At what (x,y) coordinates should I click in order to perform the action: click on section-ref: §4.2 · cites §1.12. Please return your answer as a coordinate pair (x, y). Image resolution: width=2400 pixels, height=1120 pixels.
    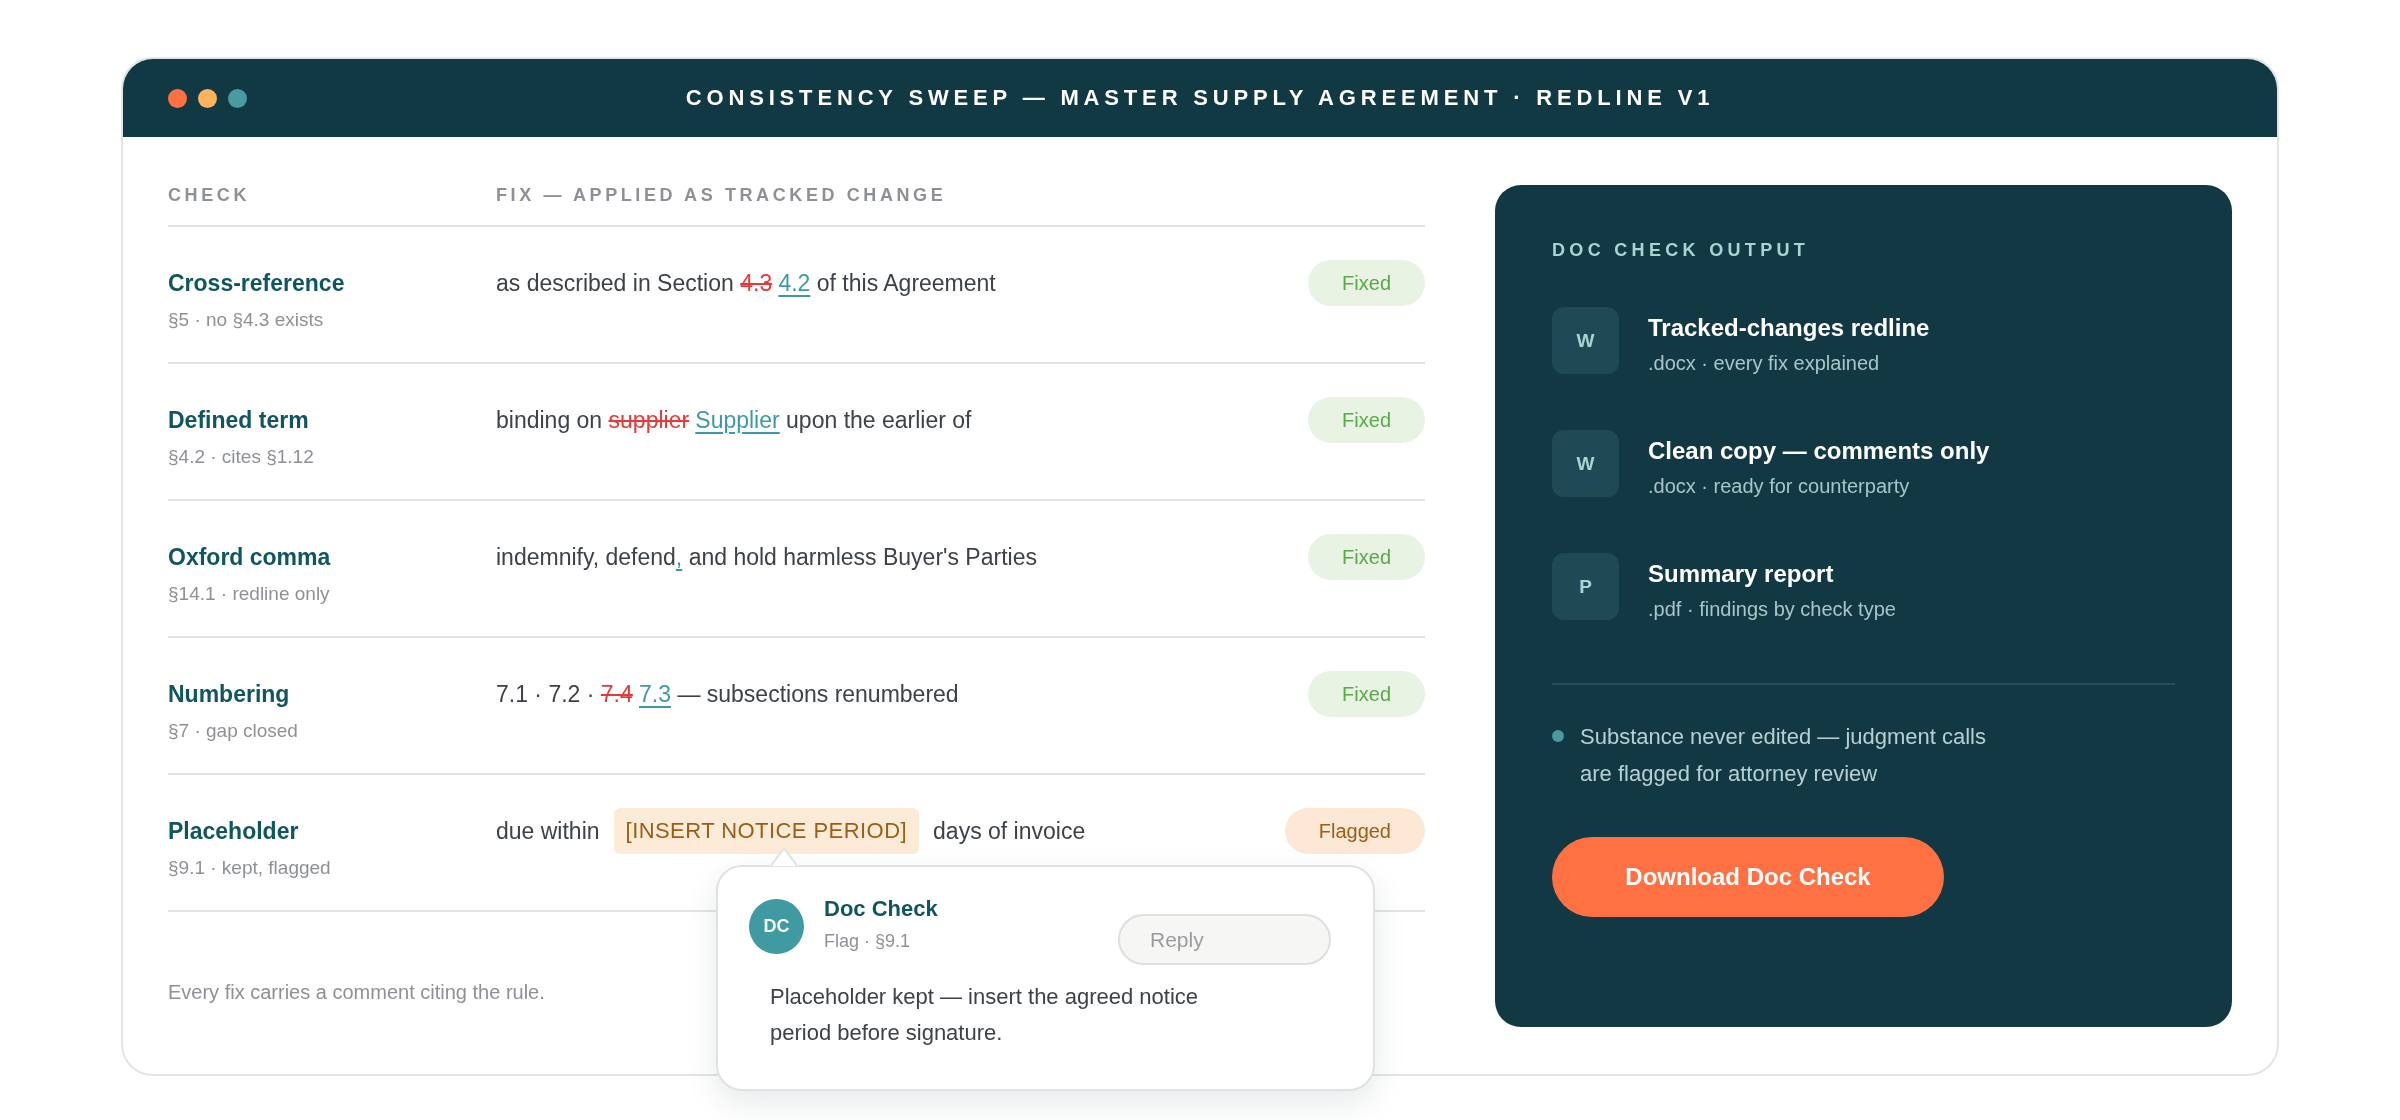
    Looking at the image, I should click on (241, 457).